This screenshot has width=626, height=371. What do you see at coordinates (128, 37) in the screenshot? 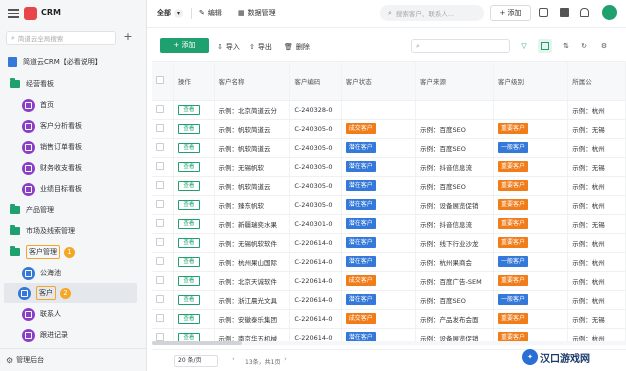
I see `sidebar-add-icon: +` at bounding box center [128, 37].